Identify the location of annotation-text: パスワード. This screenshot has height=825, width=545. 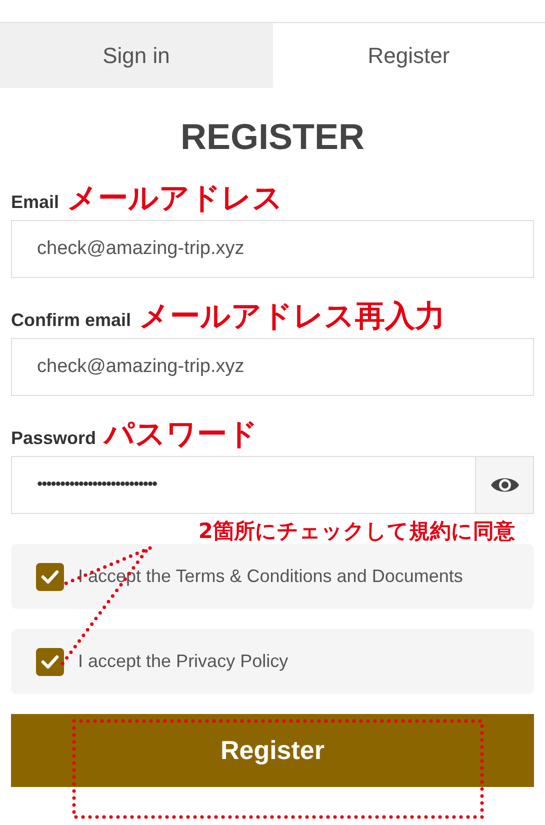
(181, 435).